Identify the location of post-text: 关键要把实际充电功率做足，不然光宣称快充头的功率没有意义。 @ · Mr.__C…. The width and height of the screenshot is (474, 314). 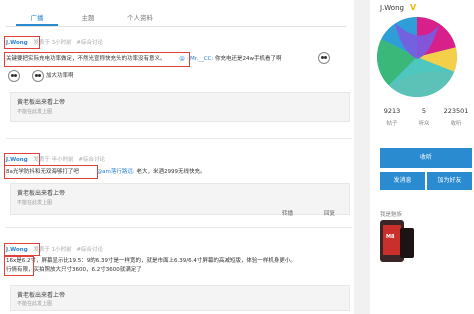
(144, 59).